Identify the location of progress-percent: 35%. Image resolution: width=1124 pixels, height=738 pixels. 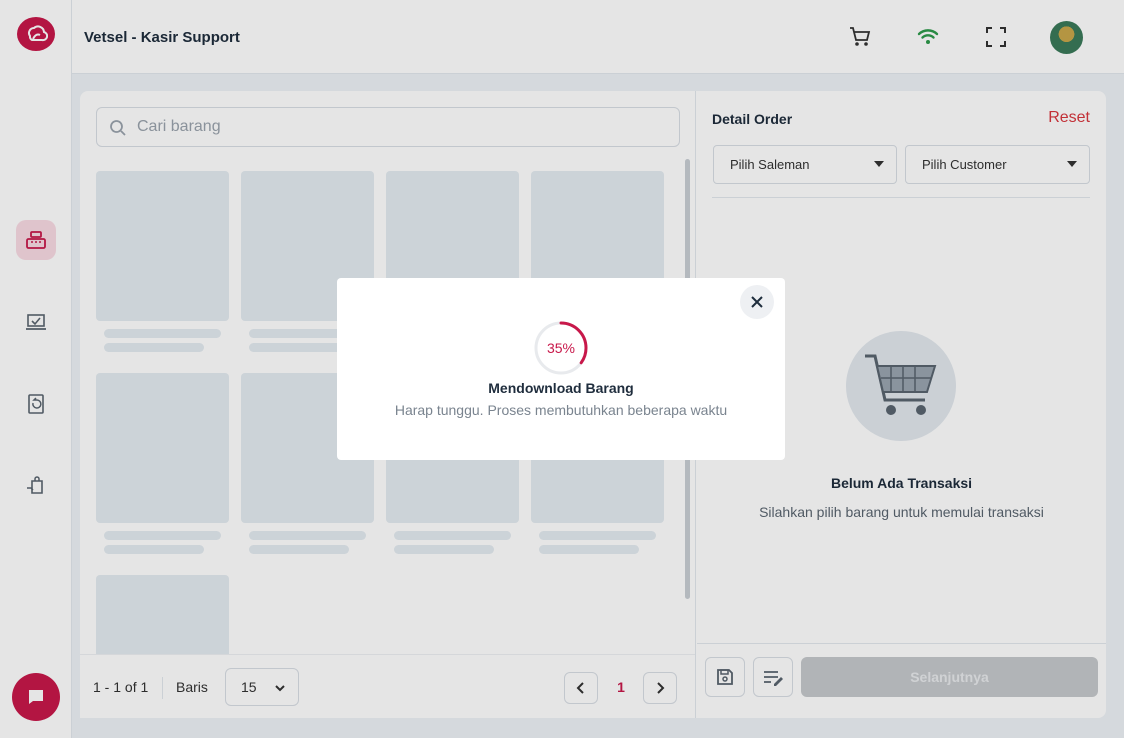
(561, 348).